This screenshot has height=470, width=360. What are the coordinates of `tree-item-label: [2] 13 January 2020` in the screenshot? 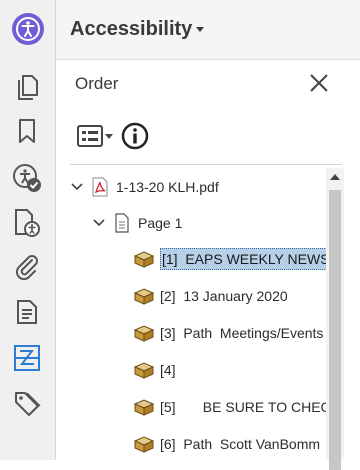 It's located at (224, 296).